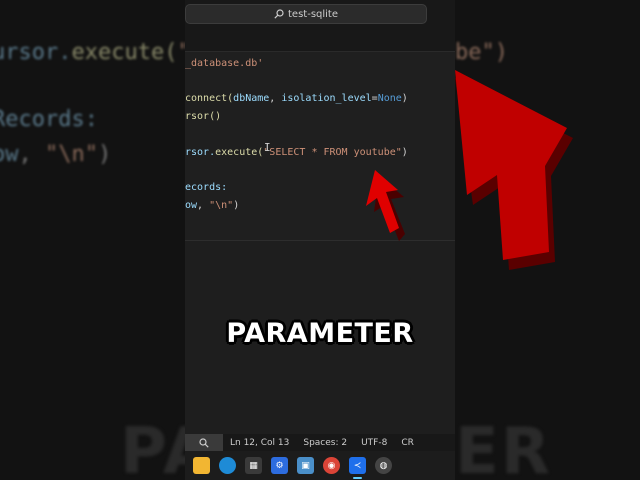 This screenshot has width=640, height=480. I want to click on eol-setting: CR, so click(407, 443).